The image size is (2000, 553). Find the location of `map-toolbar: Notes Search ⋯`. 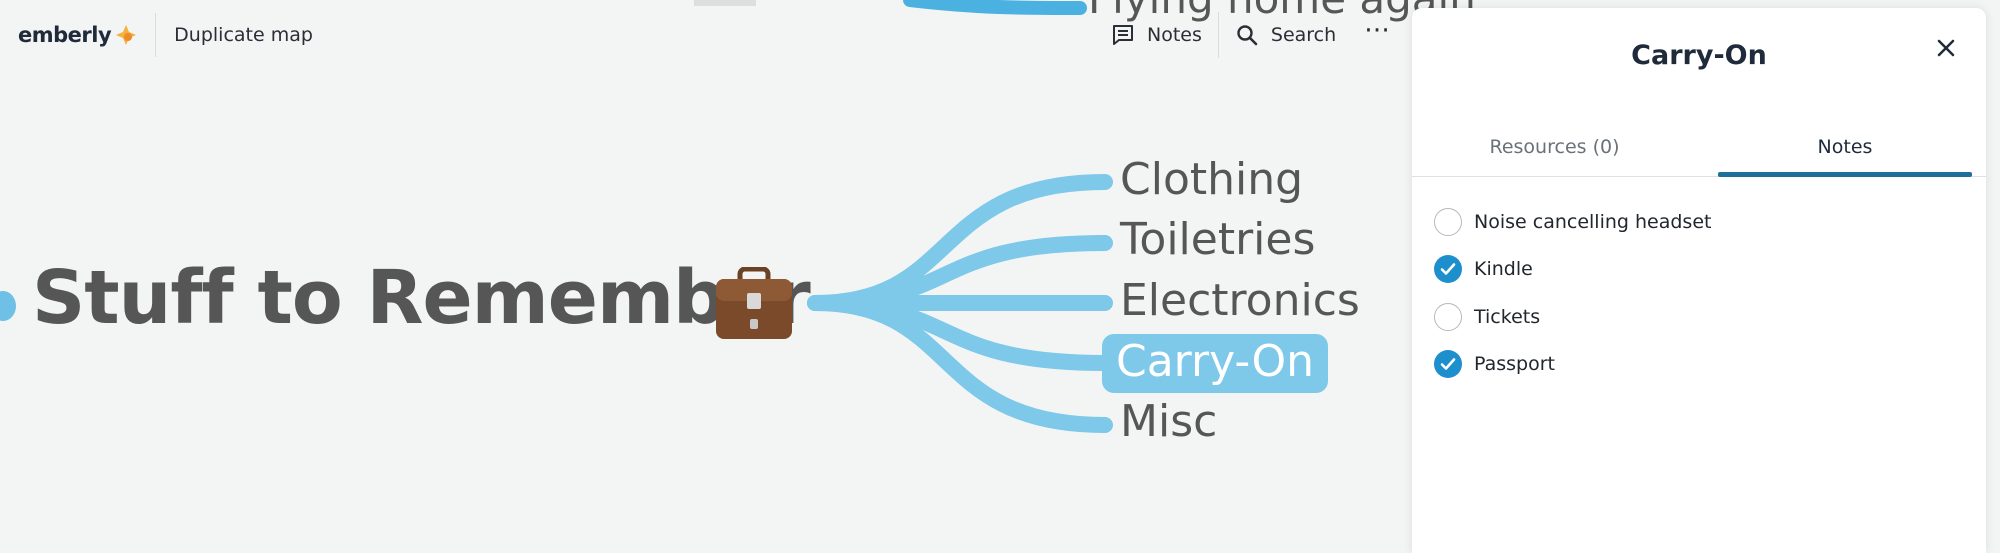

map-toolbar: Notes Search ⋯ is located at coordinates (1249, 35).